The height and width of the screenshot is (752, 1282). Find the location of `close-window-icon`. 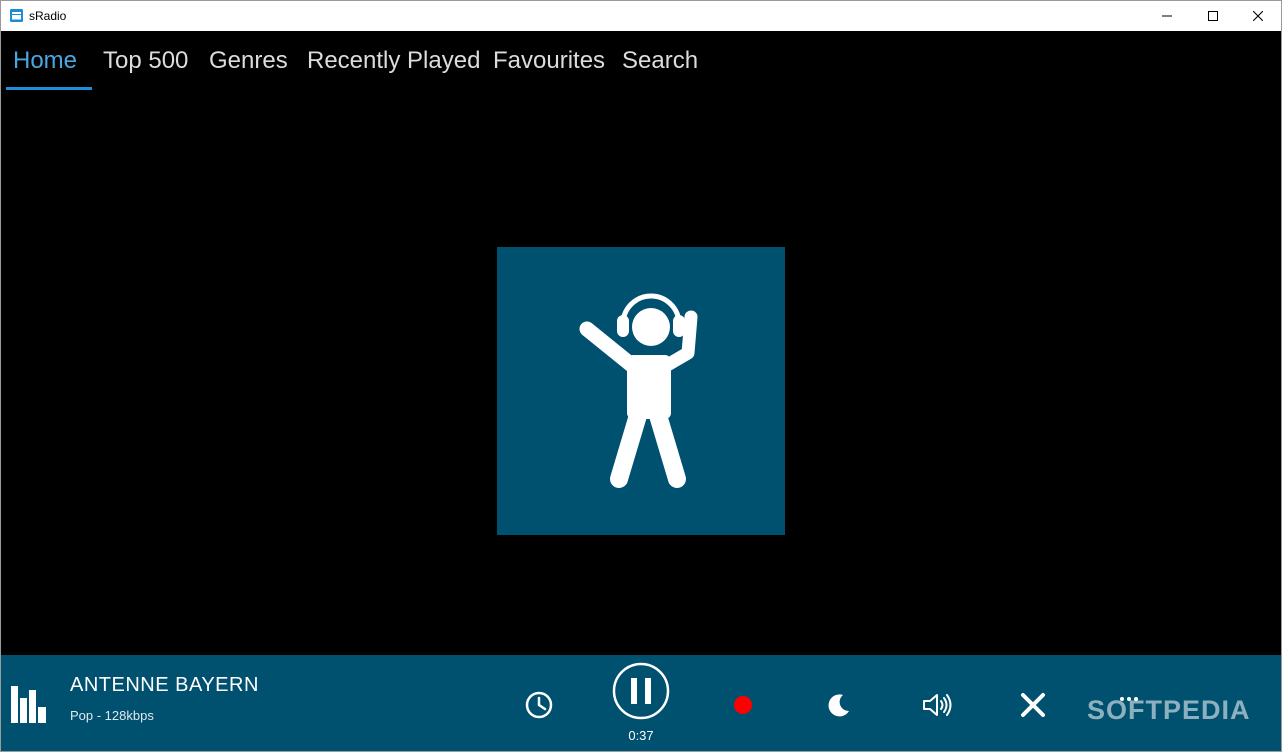

close-window-icon is located at coordinates (1258, 16).